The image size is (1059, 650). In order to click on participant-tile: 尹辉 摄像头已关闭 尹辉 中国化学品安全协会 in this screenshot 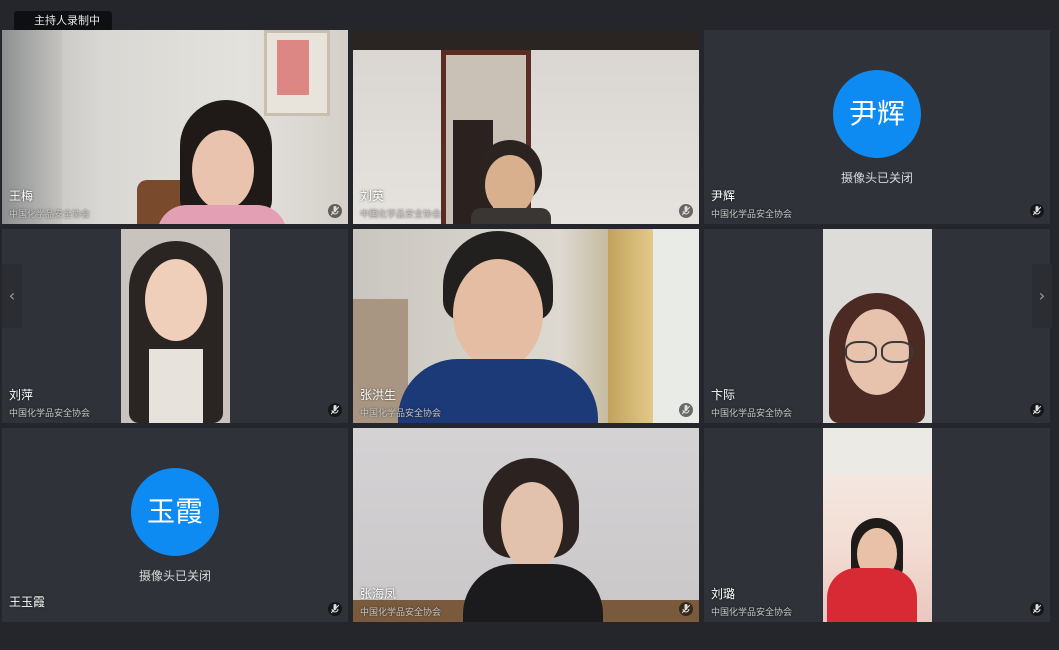, I will do `click(877, 127)`.